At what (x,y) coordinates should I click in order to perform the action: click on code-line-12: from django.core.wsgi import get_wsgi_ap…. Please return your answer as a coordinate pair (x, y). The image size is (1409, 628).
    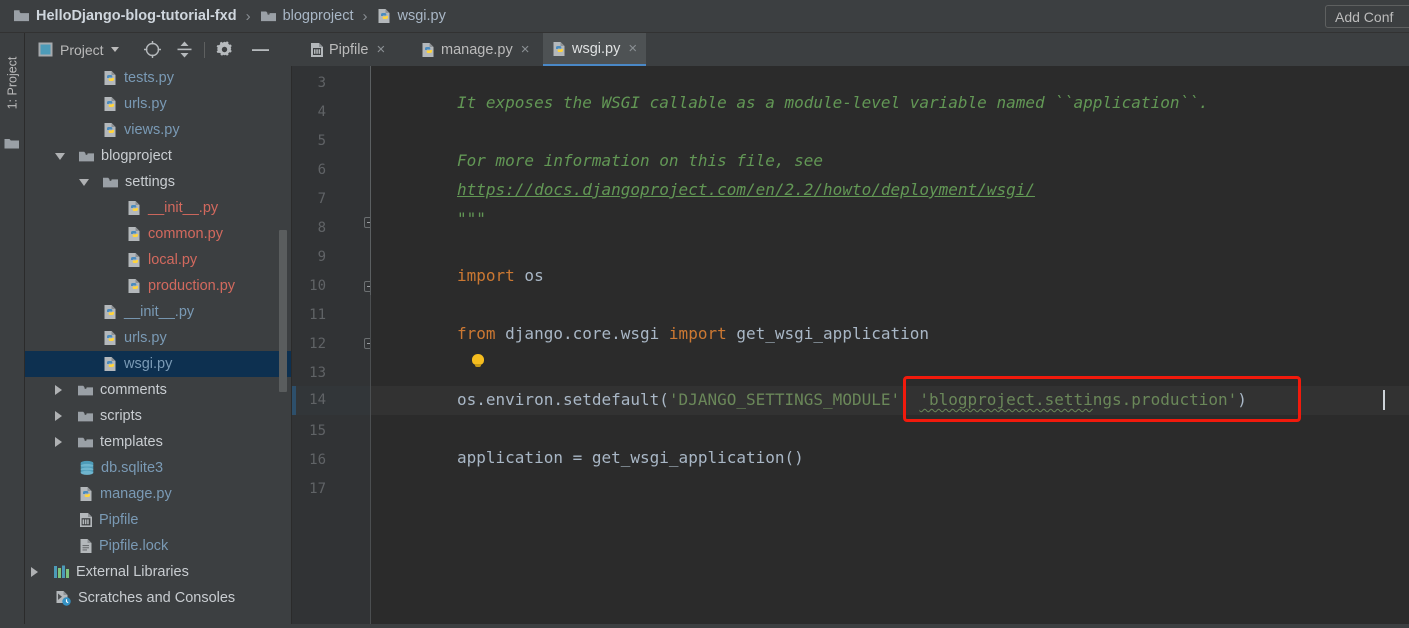
    Looking at the image, I should click on (693, 333).